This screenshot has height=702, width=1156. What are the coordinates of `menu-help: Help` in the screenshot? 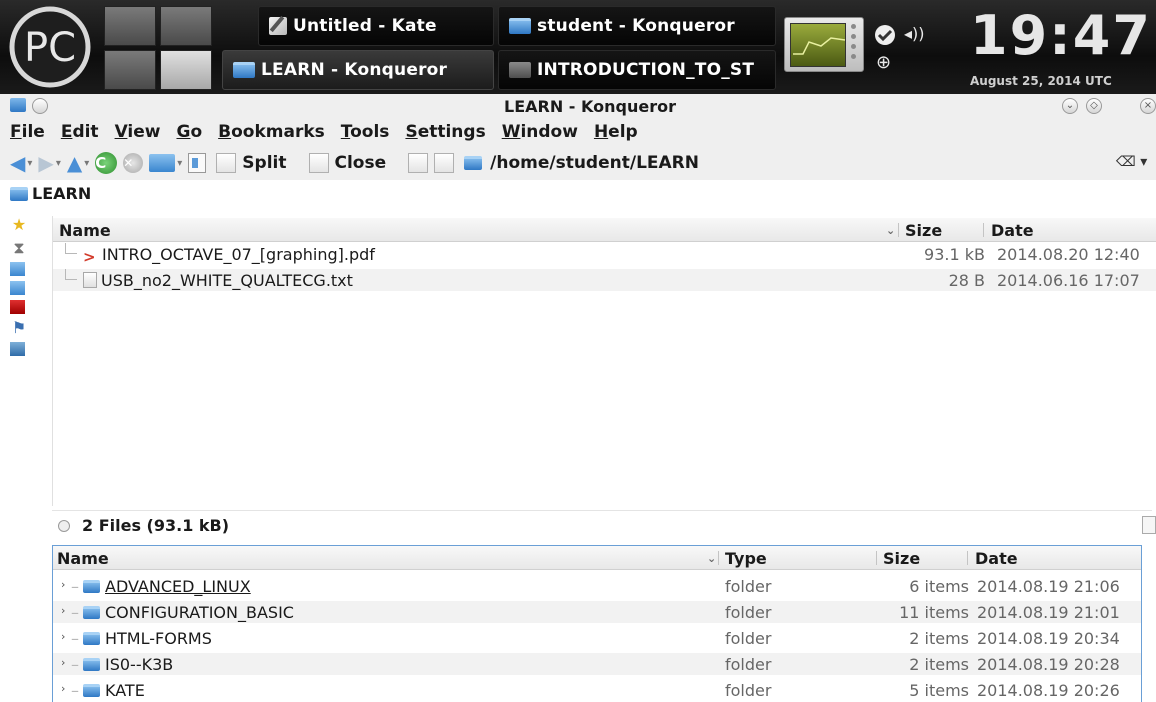 It's located at (616, 132).